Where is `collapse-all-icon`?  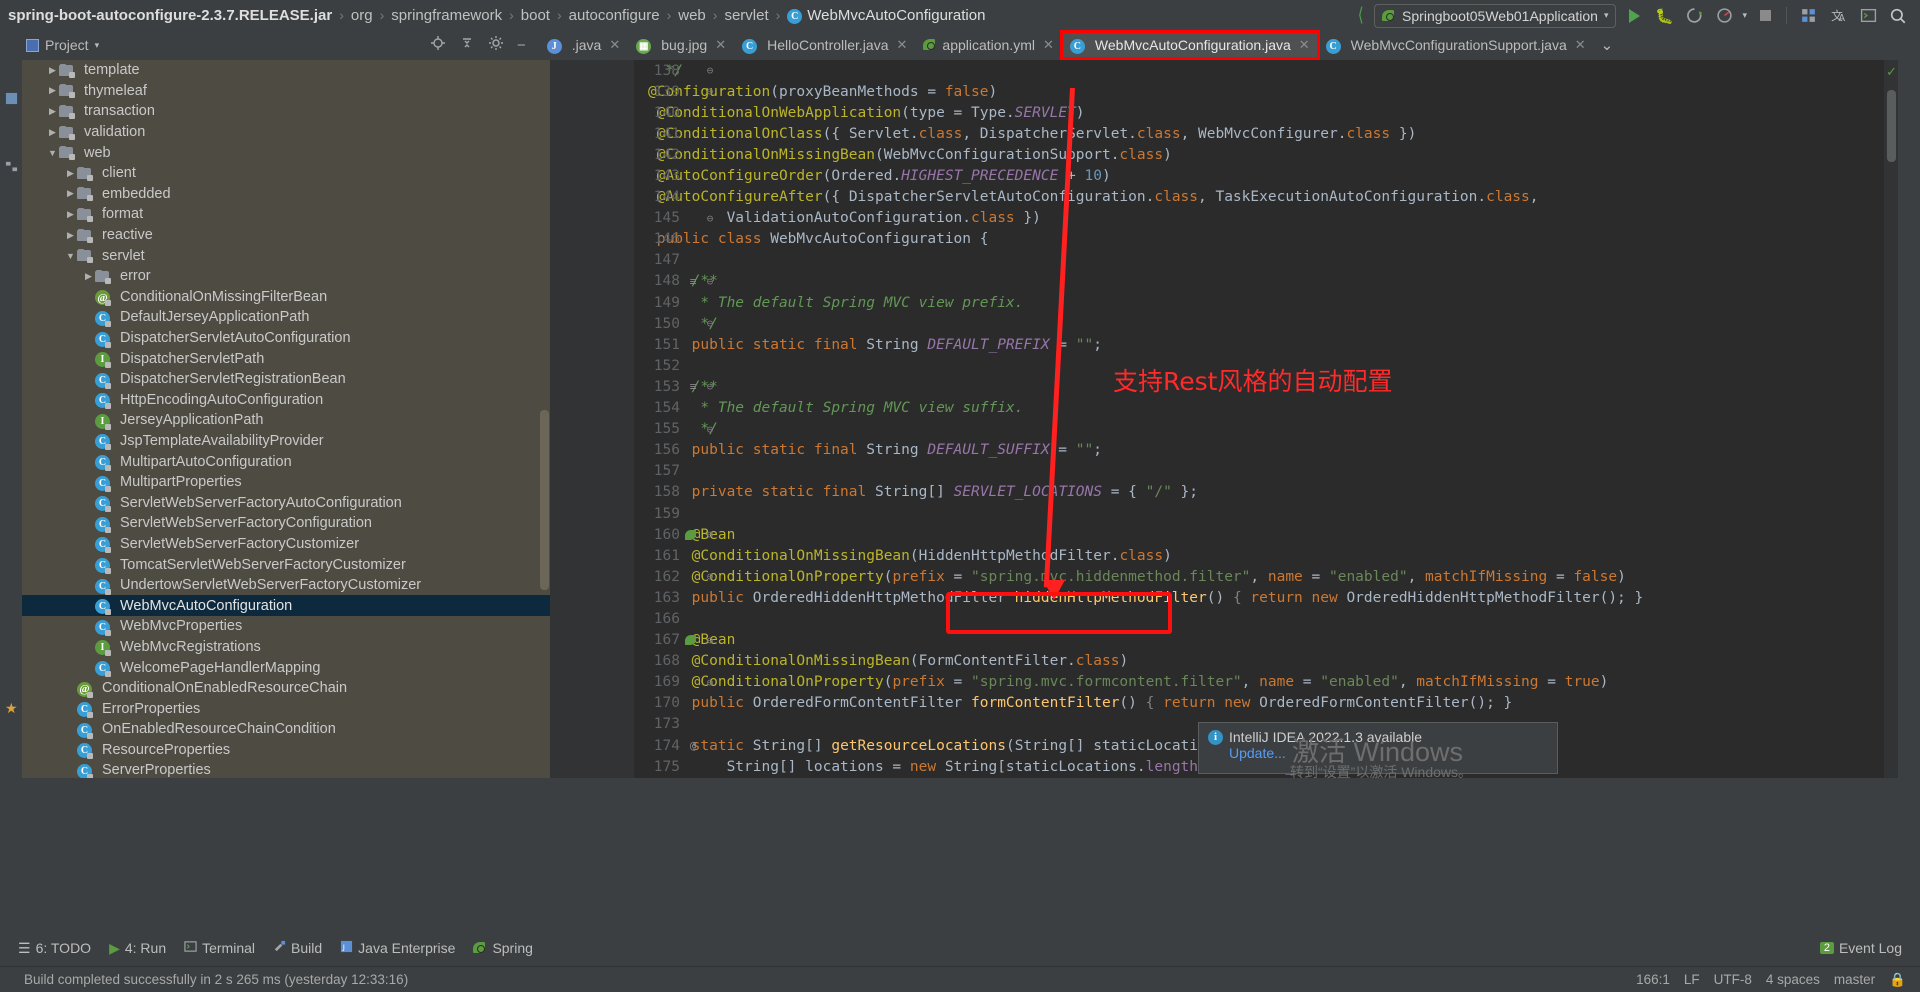 collapse-all-icon is located at coordinates (467, 45).